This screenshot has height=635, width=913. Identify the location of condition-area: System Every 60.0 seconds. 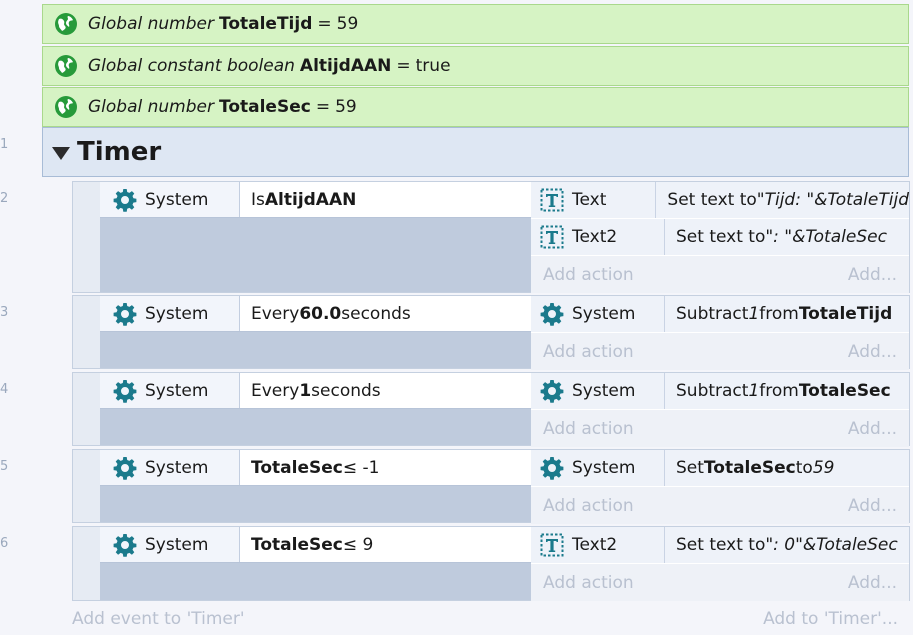
(315, 332).